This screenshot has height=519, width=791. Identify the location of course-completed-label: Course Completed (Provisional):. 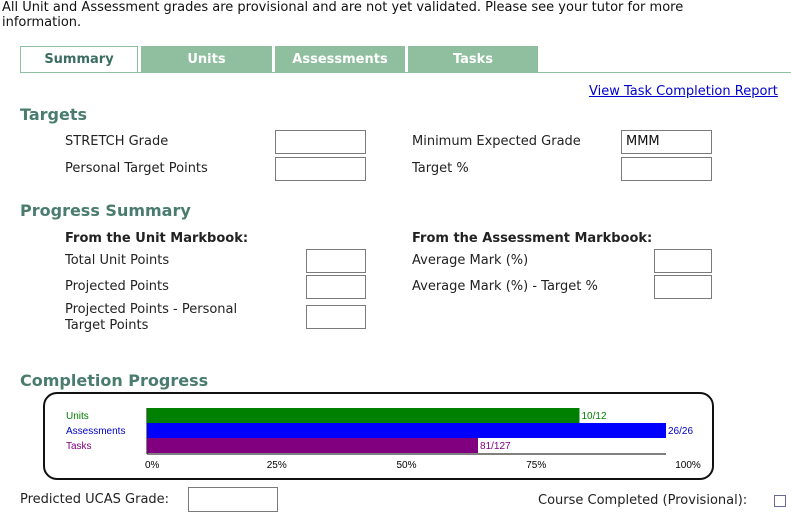
(643, 500).